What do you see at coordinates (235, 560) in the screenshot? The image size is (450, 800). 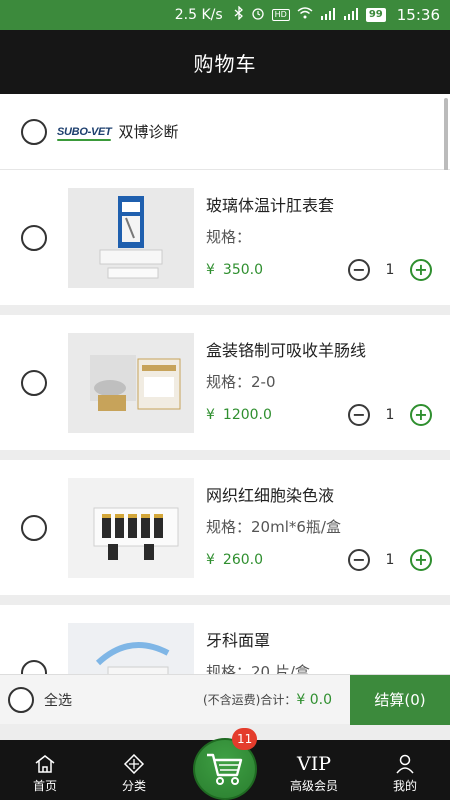 I see `product-price: ¥260.0` at bounding box center [235, 560].